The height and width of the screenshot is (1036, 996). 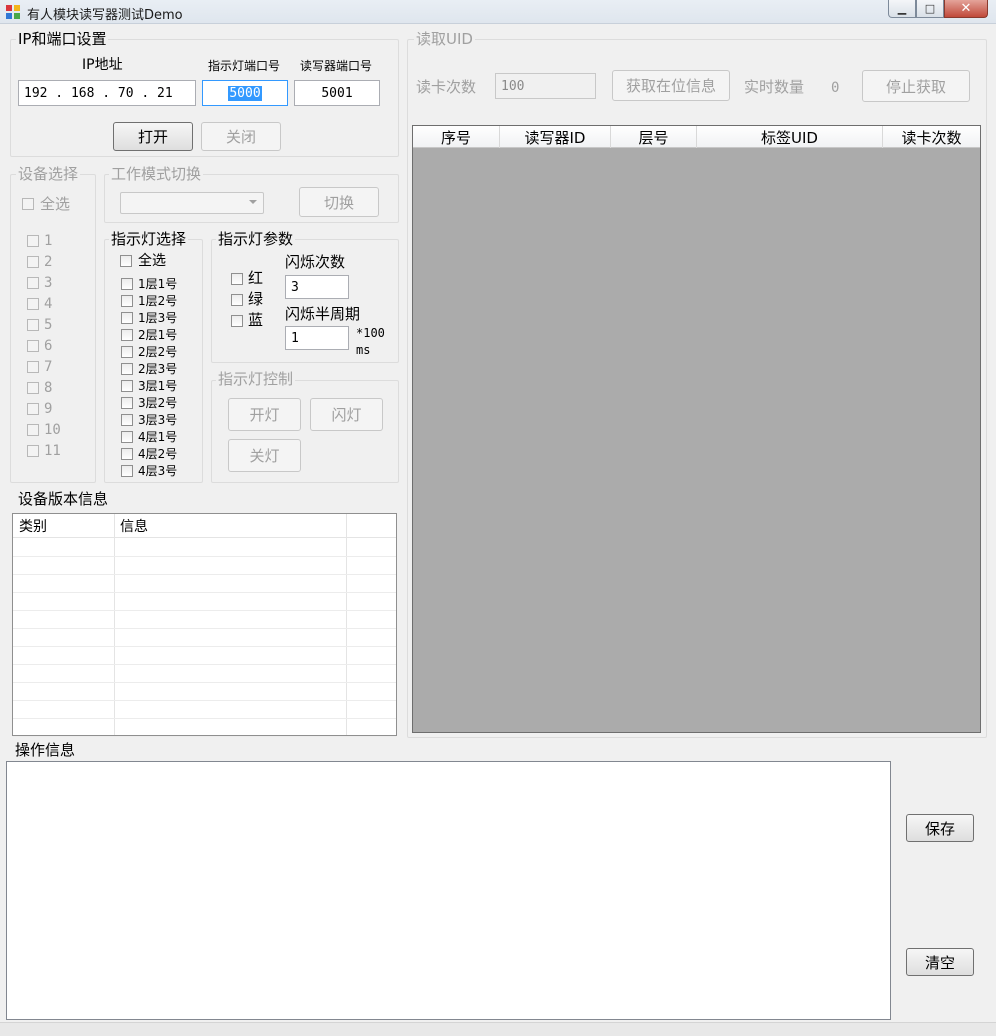 I want to click on flash-count-label: 闪烁次数, so click(x=315, y=262).